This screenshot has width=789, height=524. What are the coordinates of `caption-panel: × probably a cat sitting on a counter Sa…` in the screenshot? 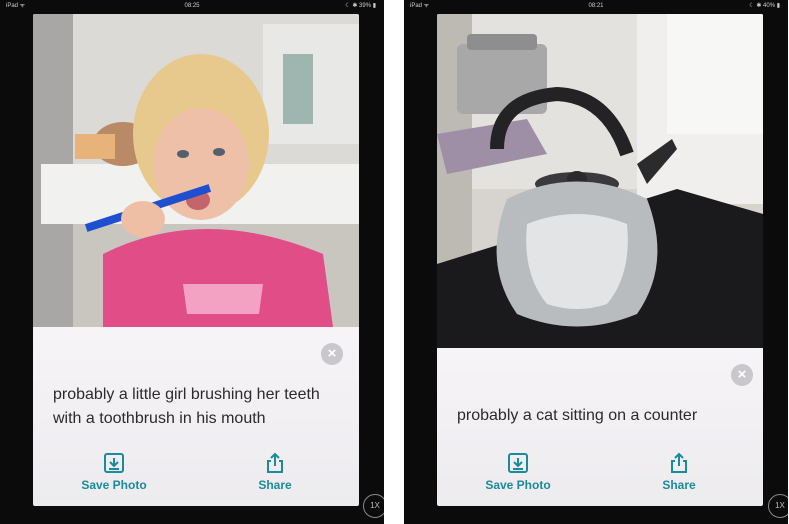 It's located at (600, 427).